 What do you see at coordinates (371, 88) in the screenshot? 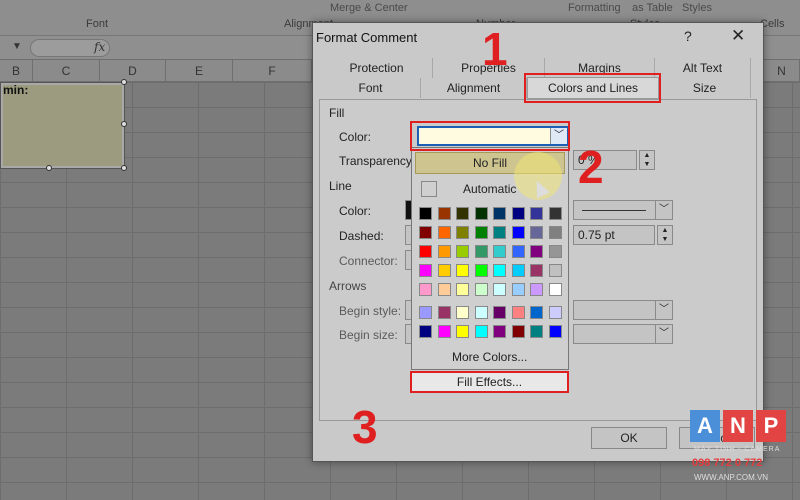
I see `tab-font: Font` at bounding box center [371, 88].